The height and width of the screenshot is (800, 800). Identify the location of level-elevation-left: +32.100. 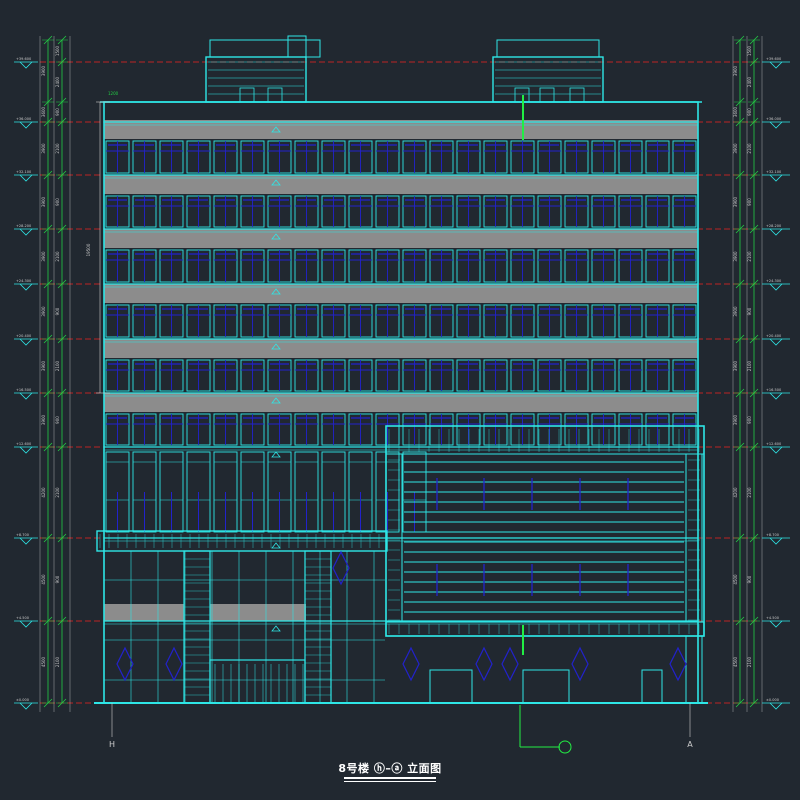
(23, 172).